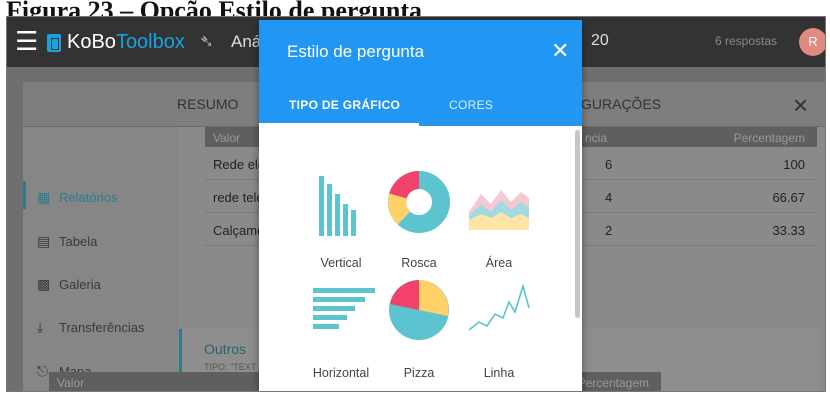  Describe the element at coordinates (44, 241) in the screenshot. I see `table-icon: ▤` at that location.